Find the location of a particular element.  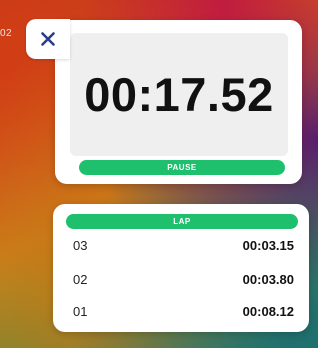

lap-button: LAP is located at coordinates (182, 221).